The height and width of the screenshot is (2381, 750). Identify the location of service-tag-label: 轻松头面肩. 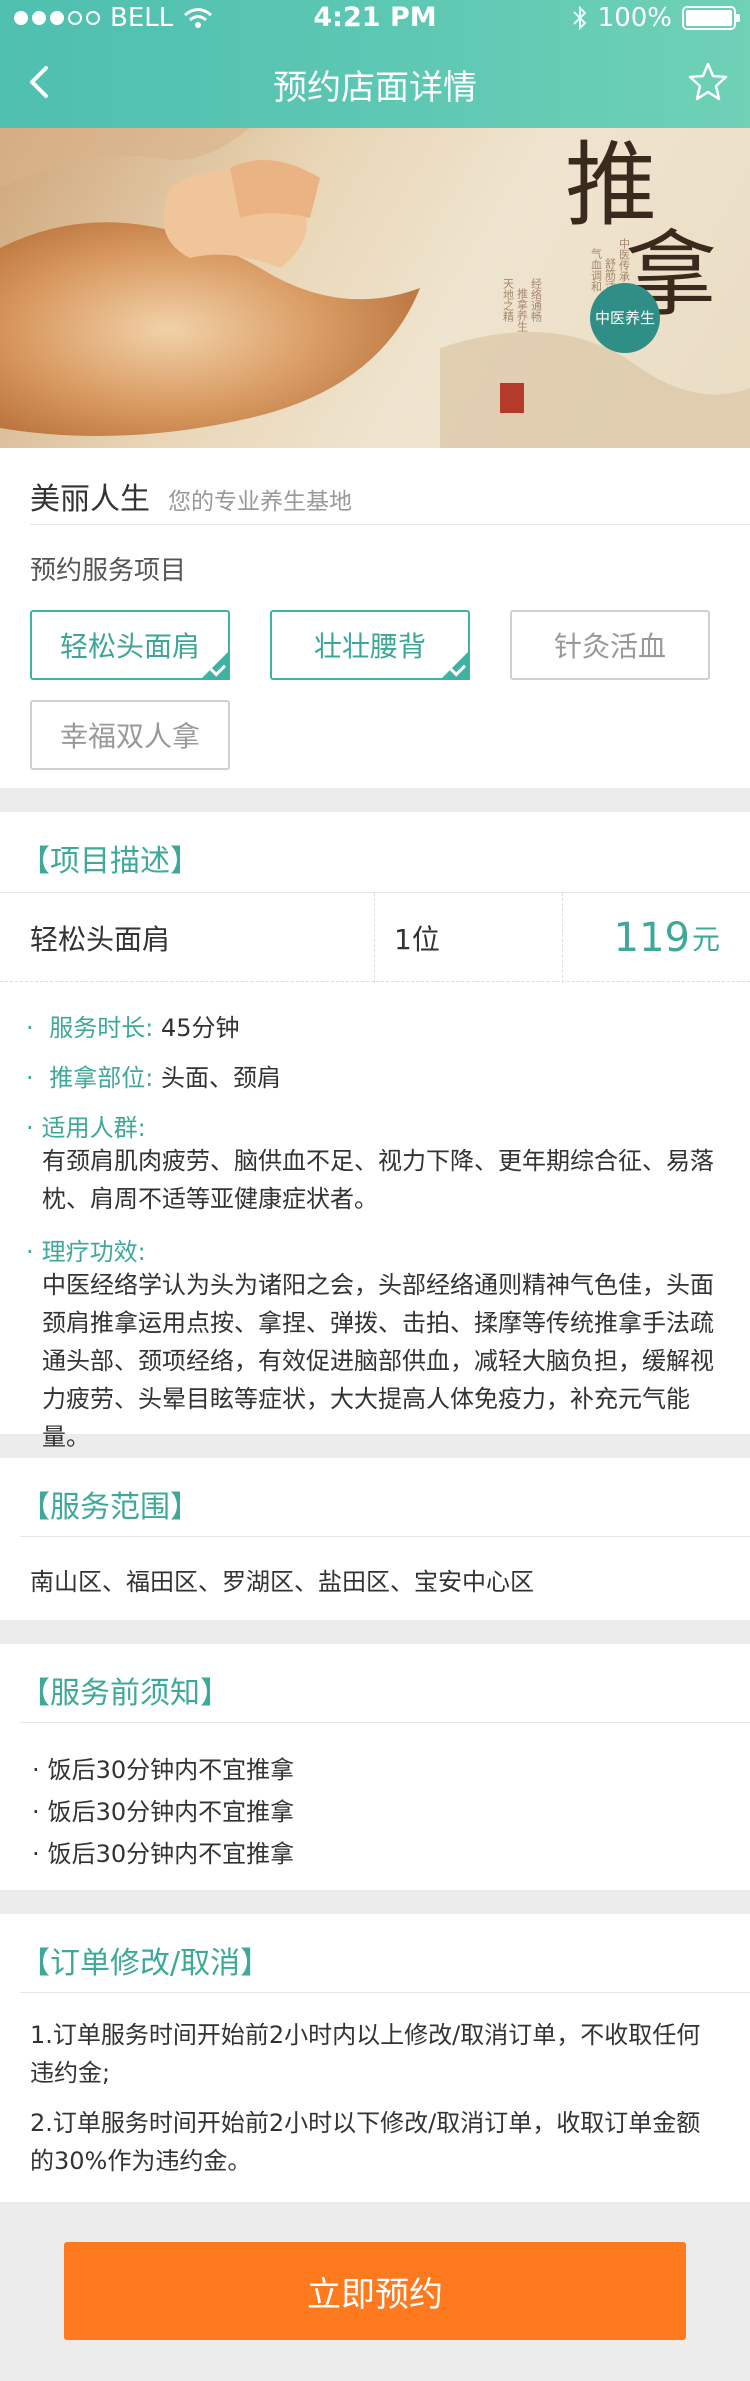
(129, 646).